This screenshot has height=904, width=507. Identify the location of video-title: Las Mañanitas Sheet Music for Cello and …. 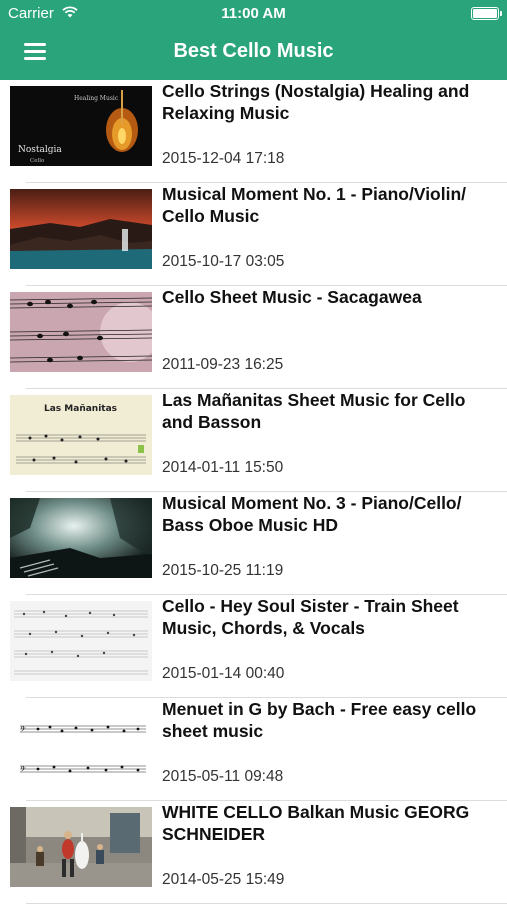
(314, 411).